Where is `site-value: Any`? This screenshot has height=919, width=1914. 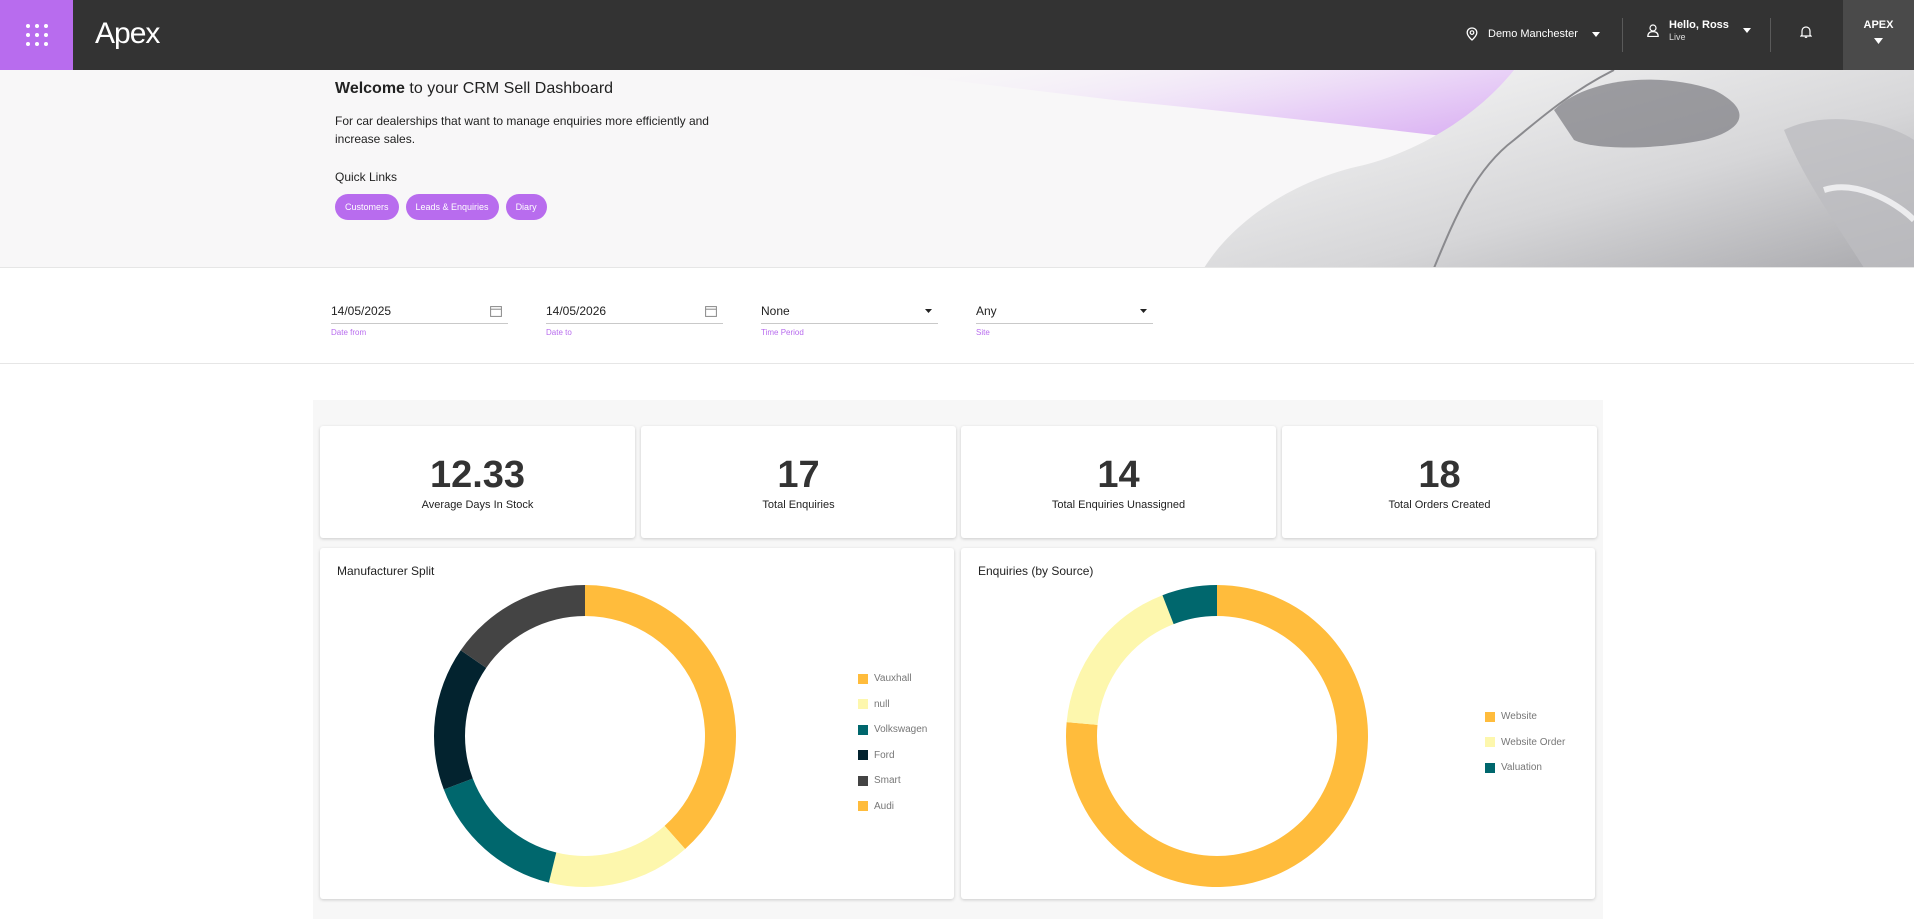
site-value: Any is located at coordinates (986, 310).